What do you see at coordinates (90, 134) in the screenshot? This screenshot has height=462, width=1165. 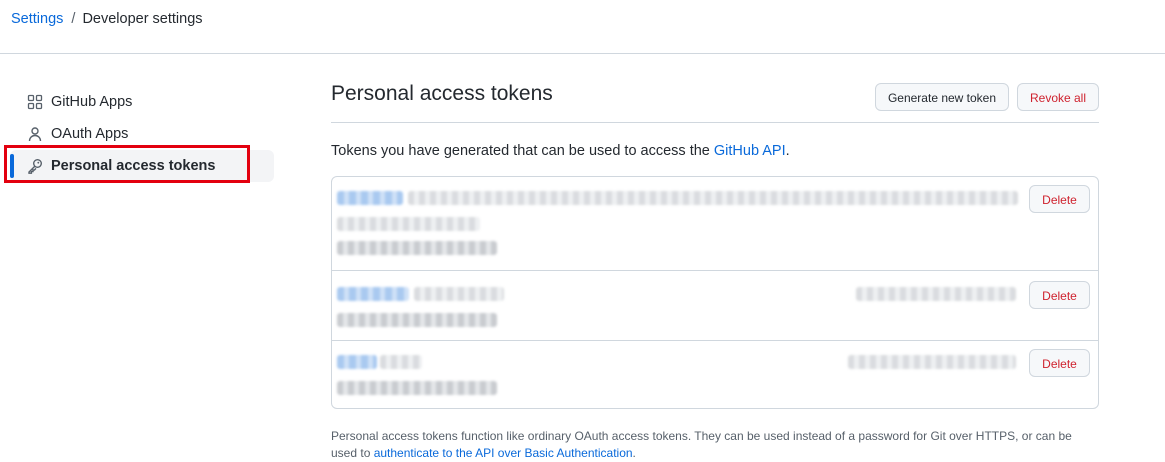 I see `sidebar-item-label: OAuth Apps` at bounding box center [90, 134].